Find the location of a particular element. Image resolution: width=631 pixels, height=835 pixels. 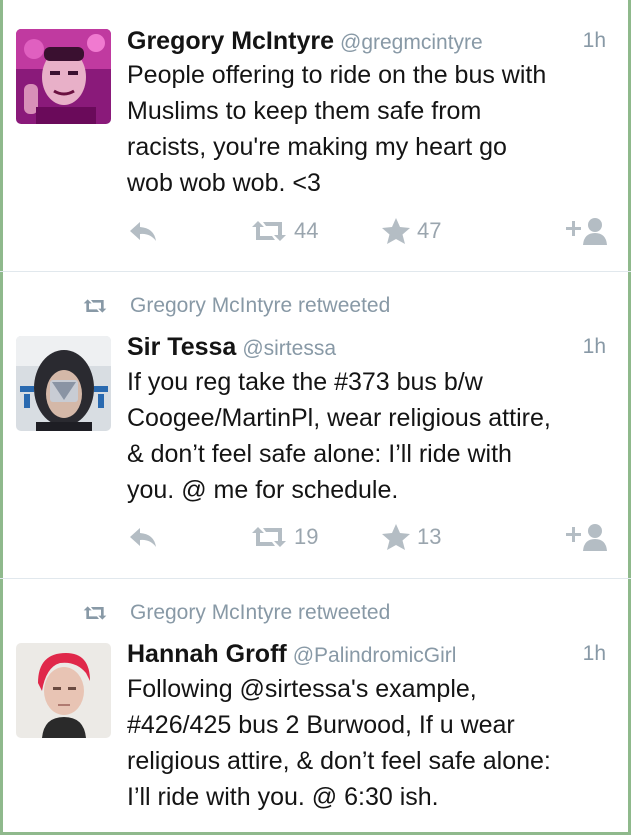

retweet-button: 44 is located at coordinates (284, 231).